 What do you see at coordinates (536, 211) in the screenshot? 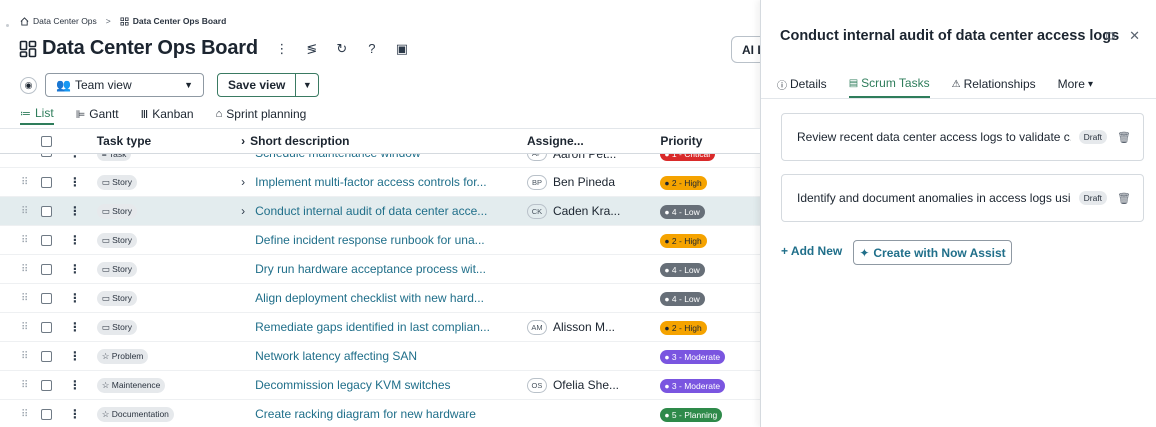
I see `avatar: CK` at bounding box center [536, 211].